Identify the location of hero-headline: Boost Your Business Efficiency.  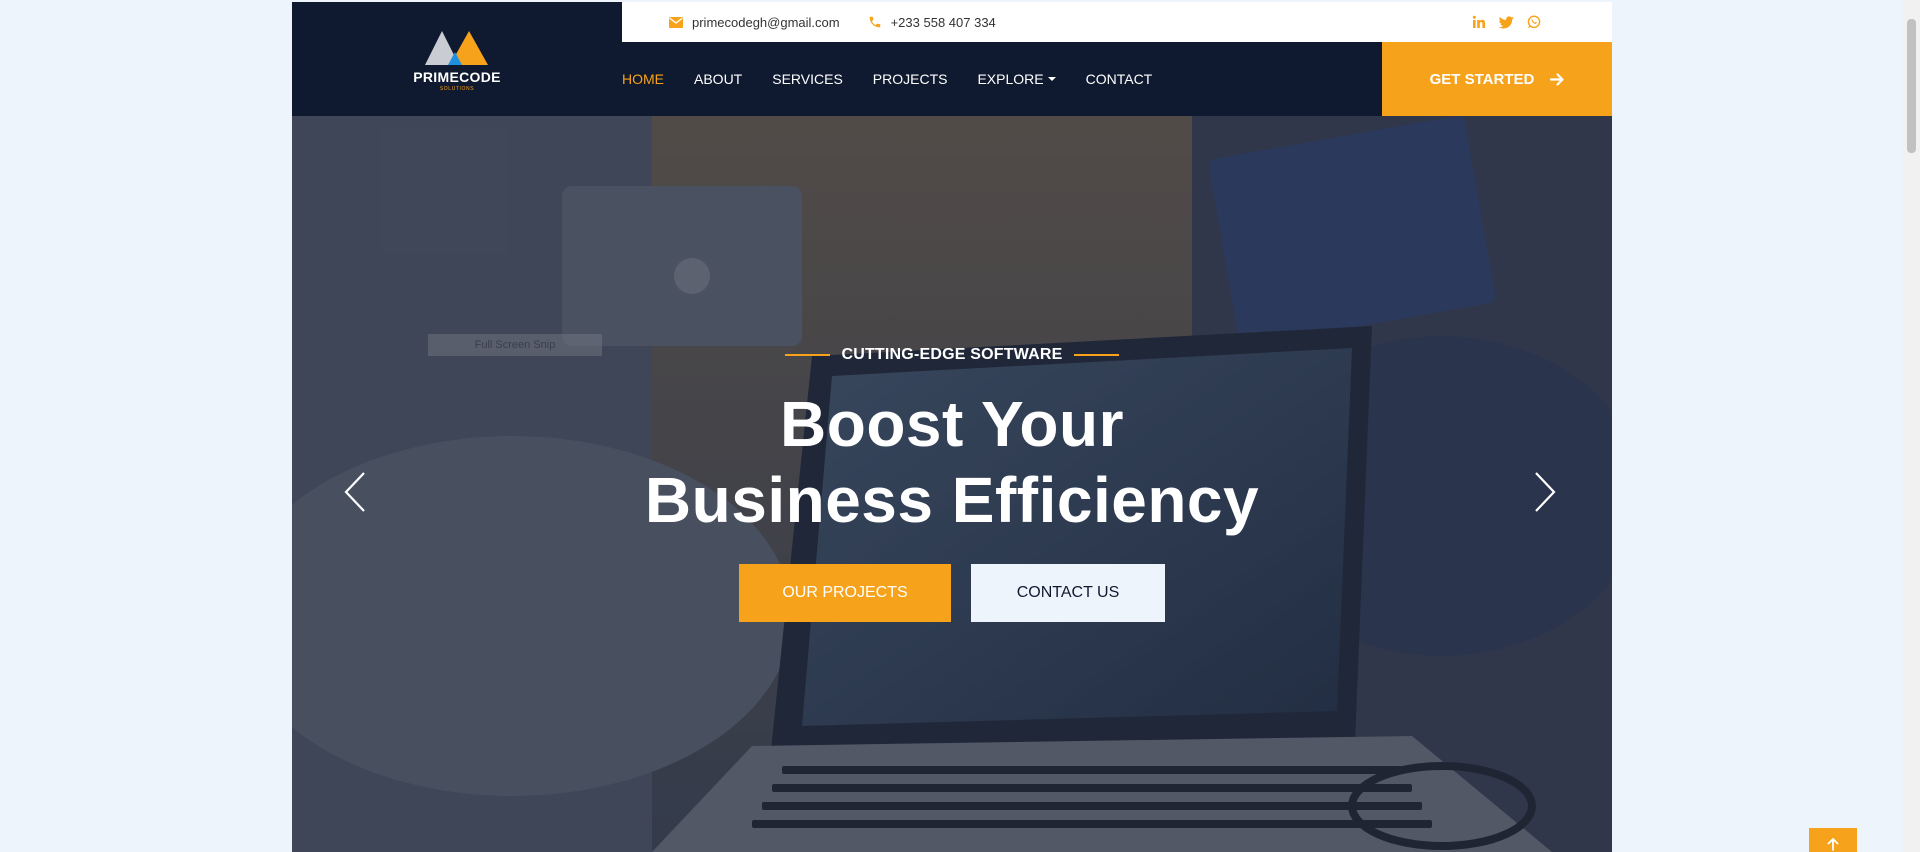
(952, 462).